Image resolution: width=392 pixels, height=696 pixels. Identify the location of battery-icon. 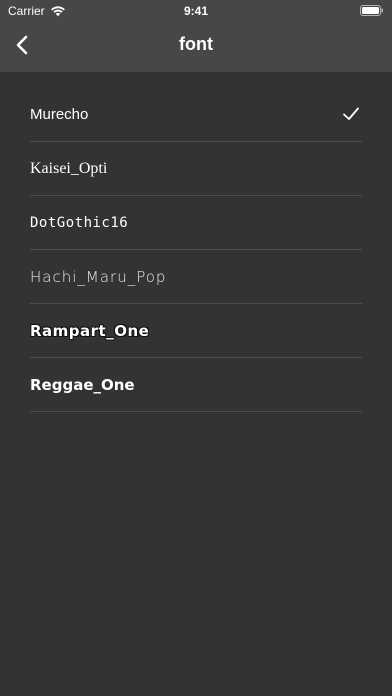
(371, 10).